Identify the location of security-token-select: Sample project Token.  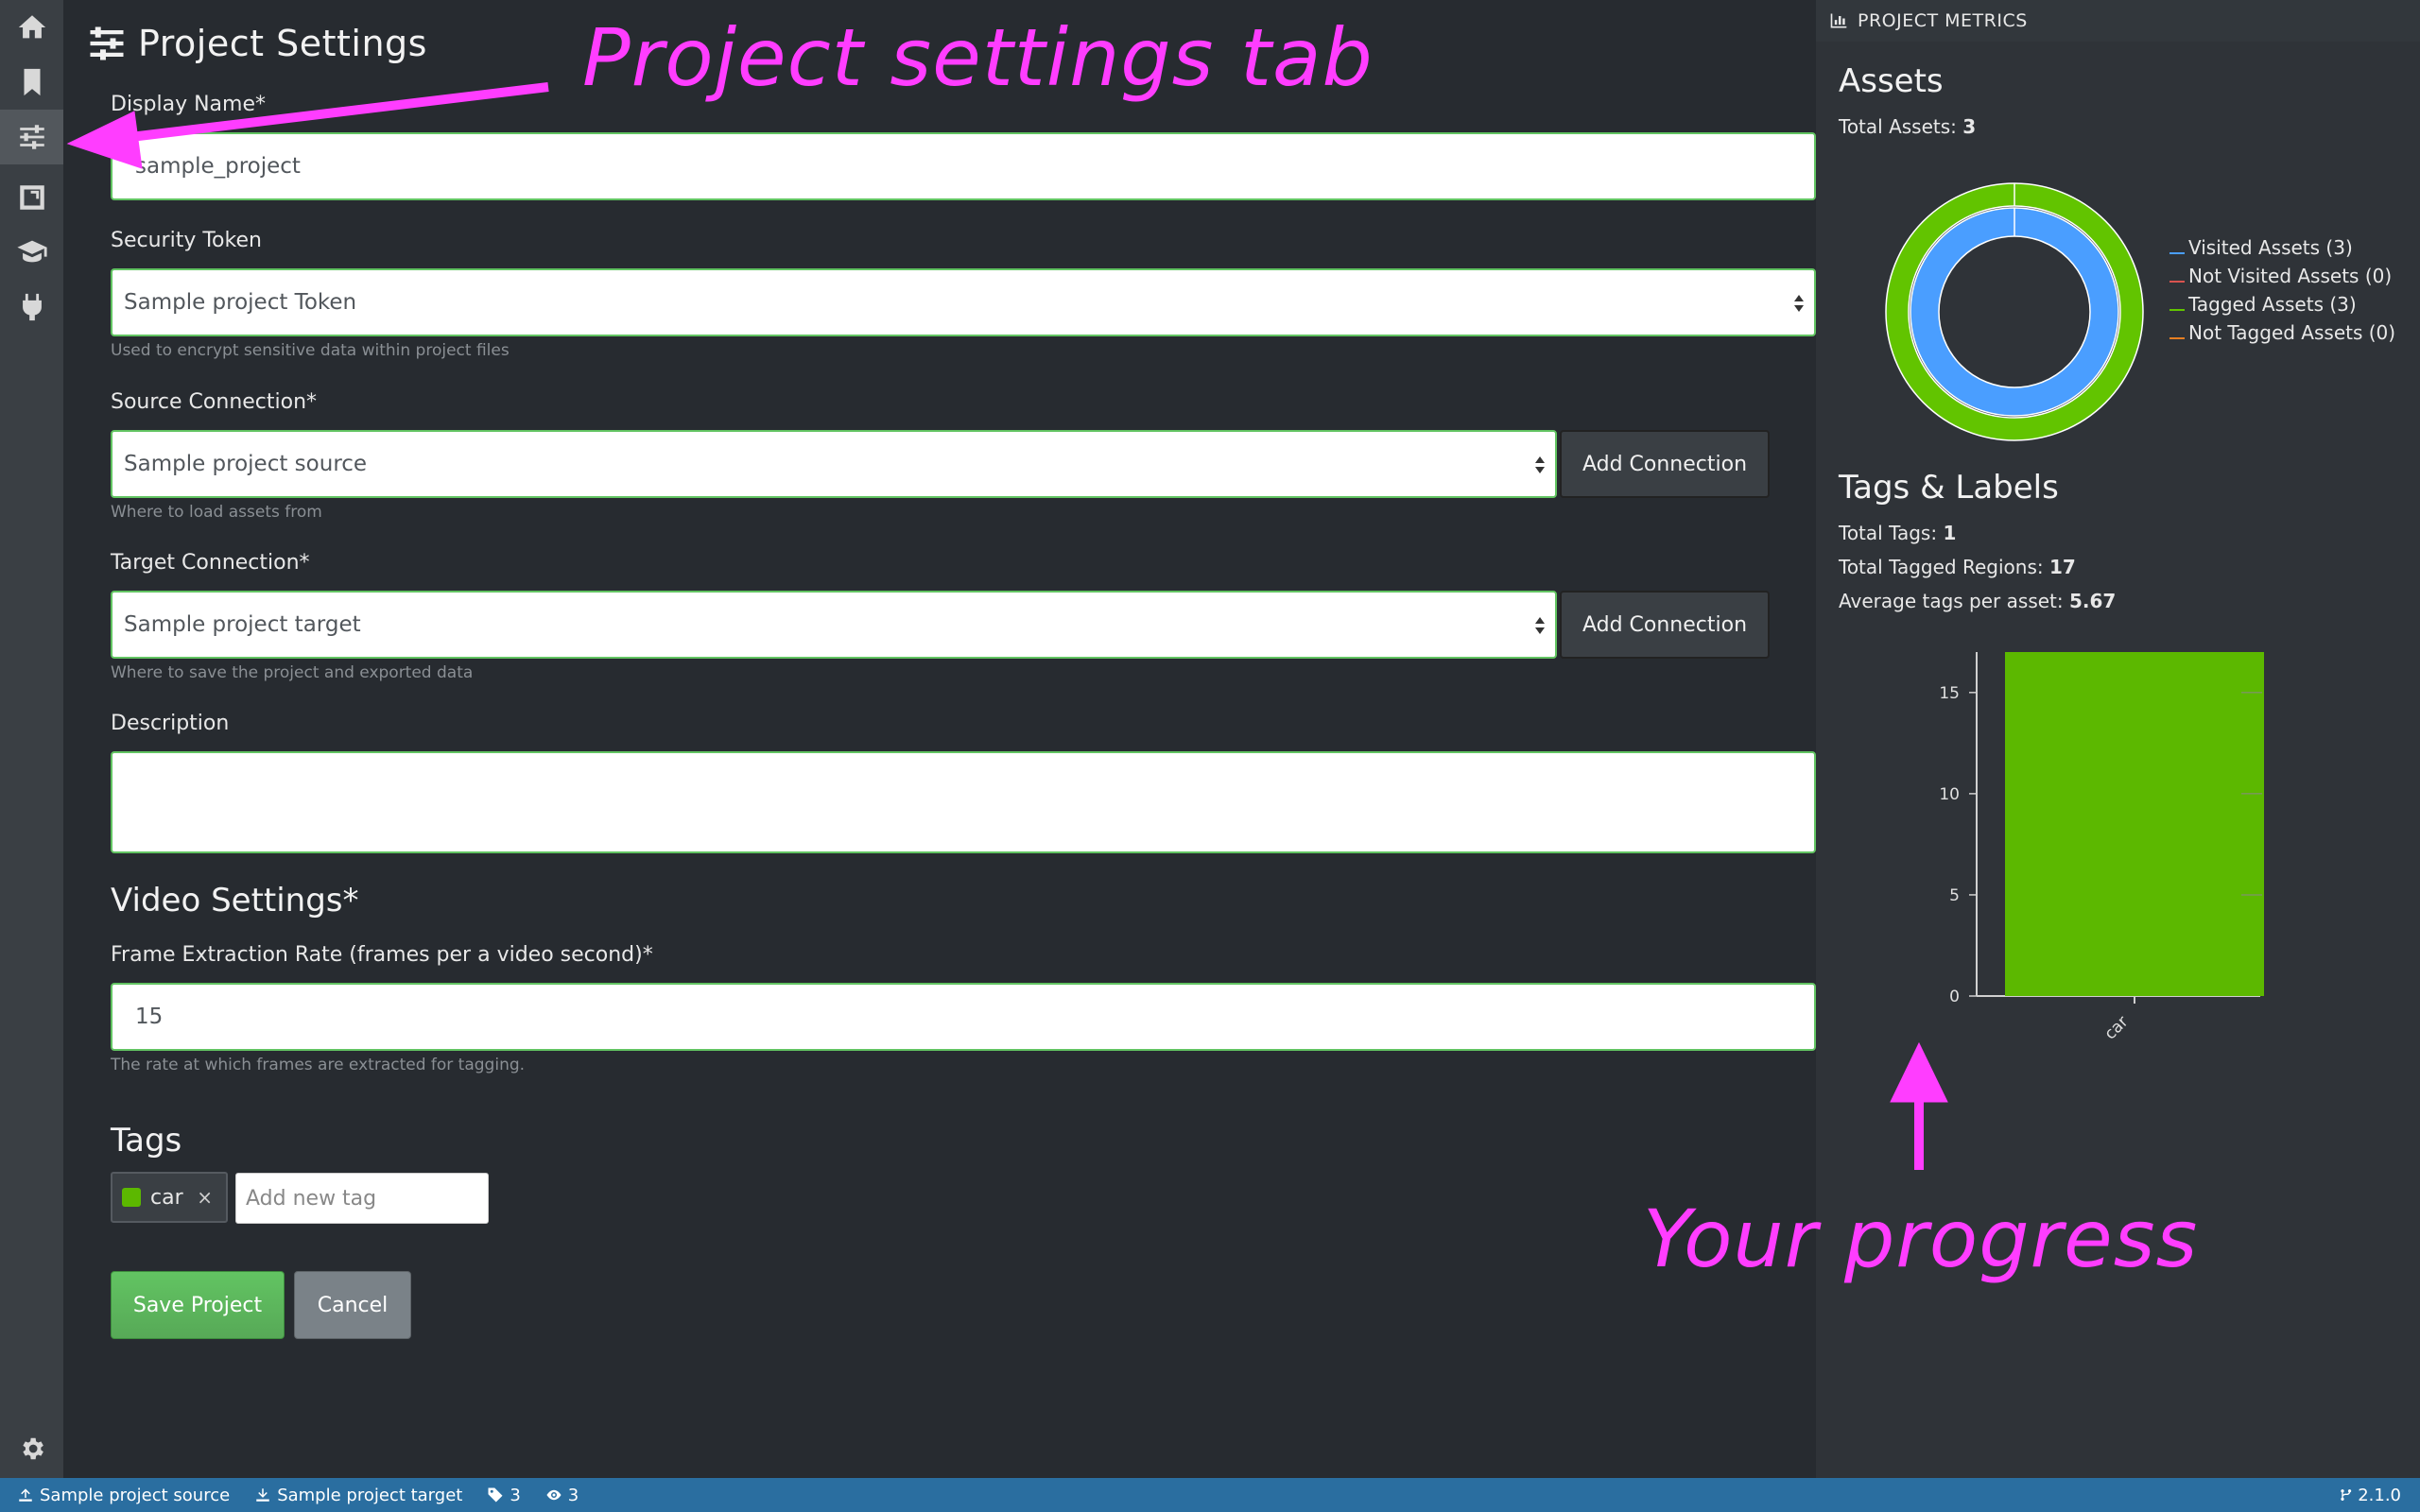
(963, 302).